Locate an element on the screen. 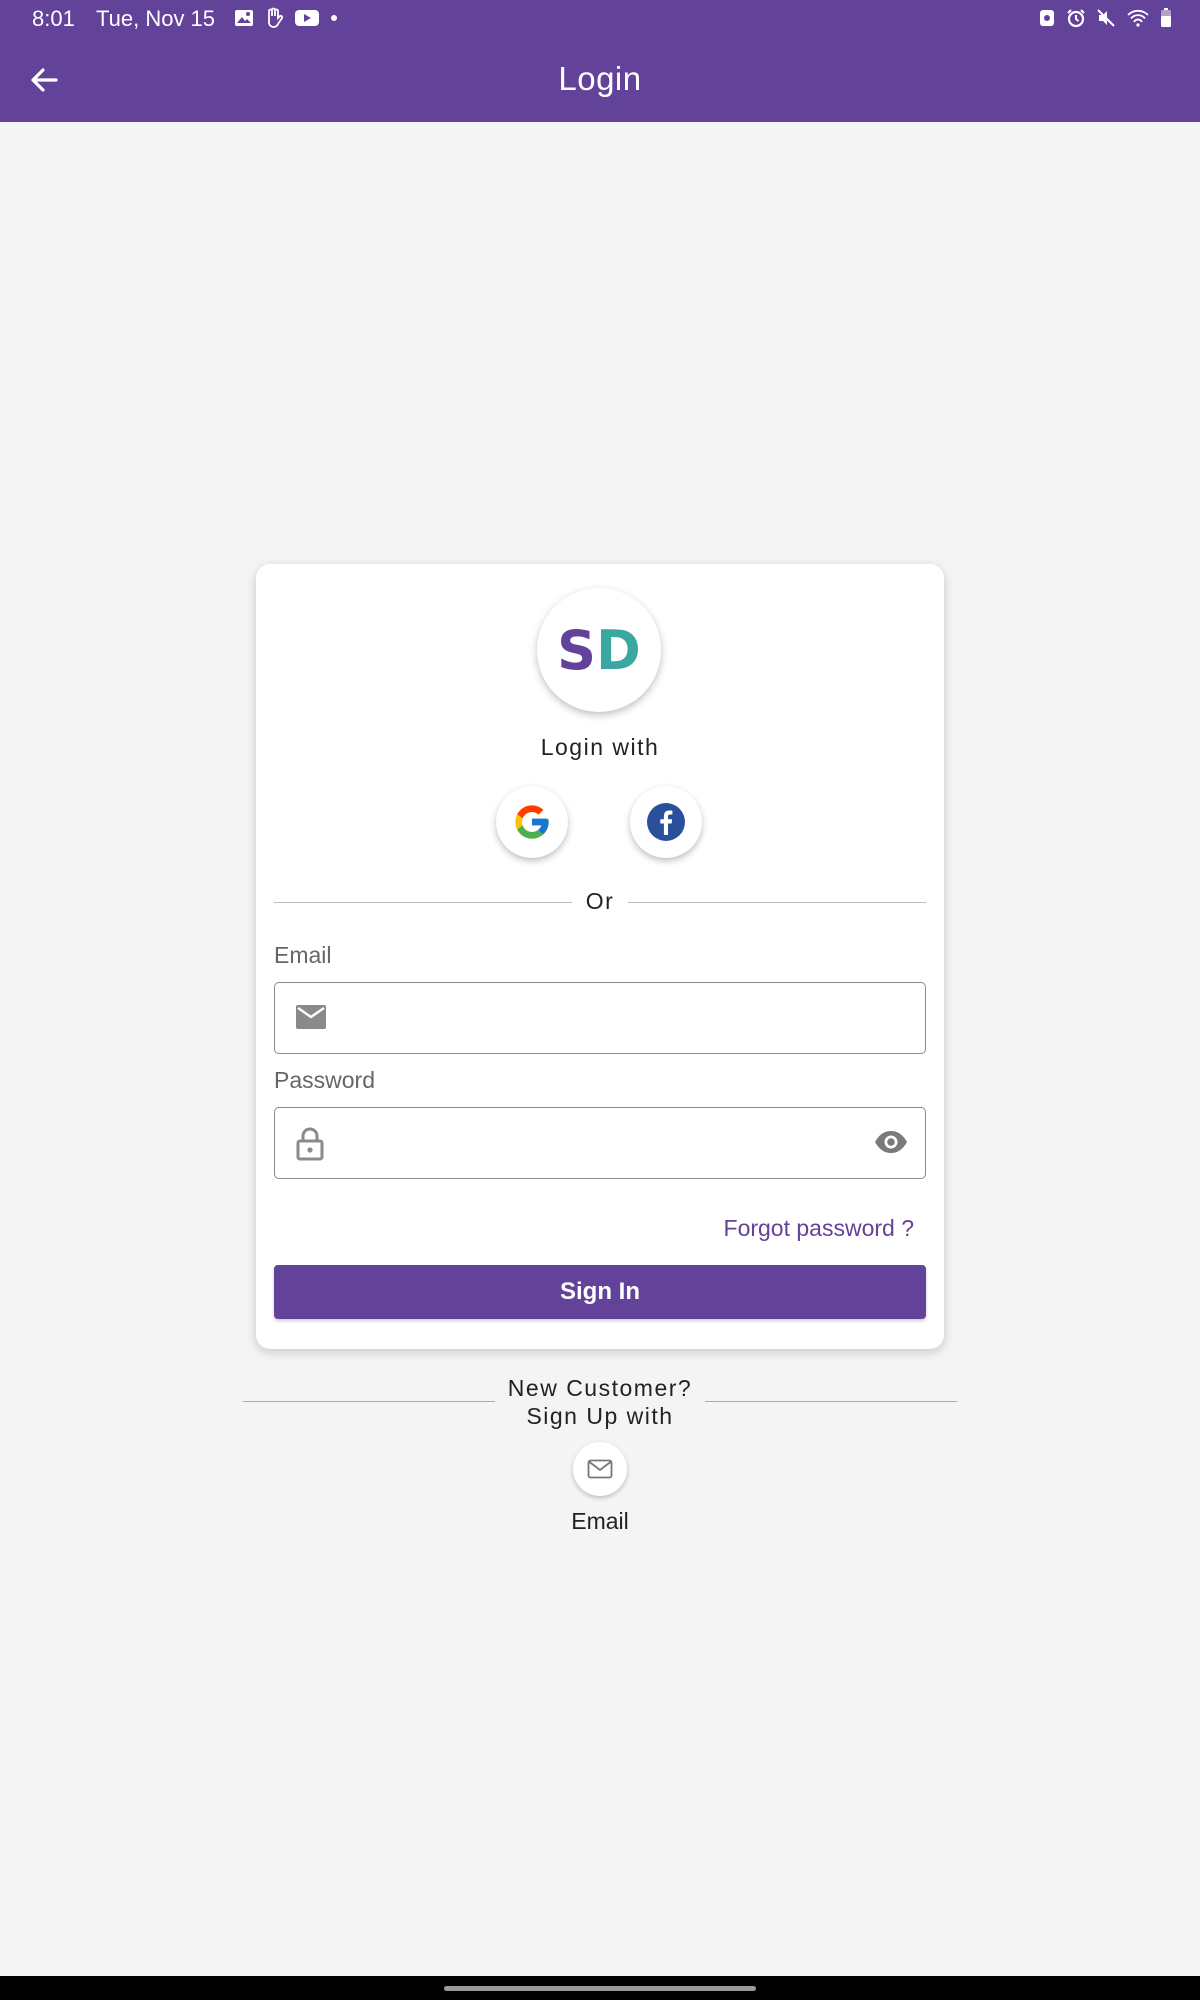  email-signup-button is located at coordinates (600, 1469).